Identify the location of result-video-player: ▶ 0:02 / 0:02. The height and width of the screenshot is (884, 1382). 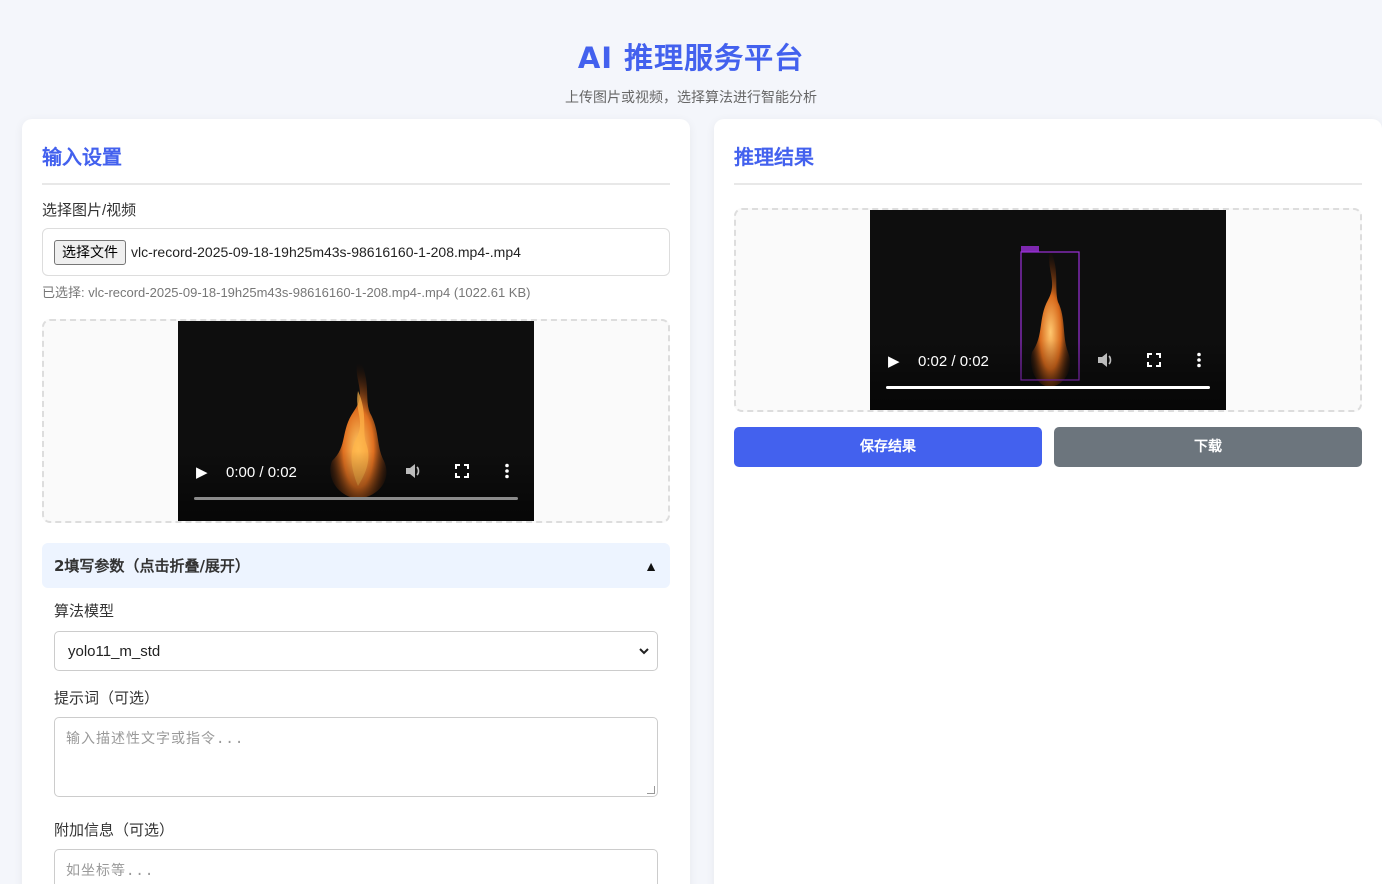
(1048, 310).